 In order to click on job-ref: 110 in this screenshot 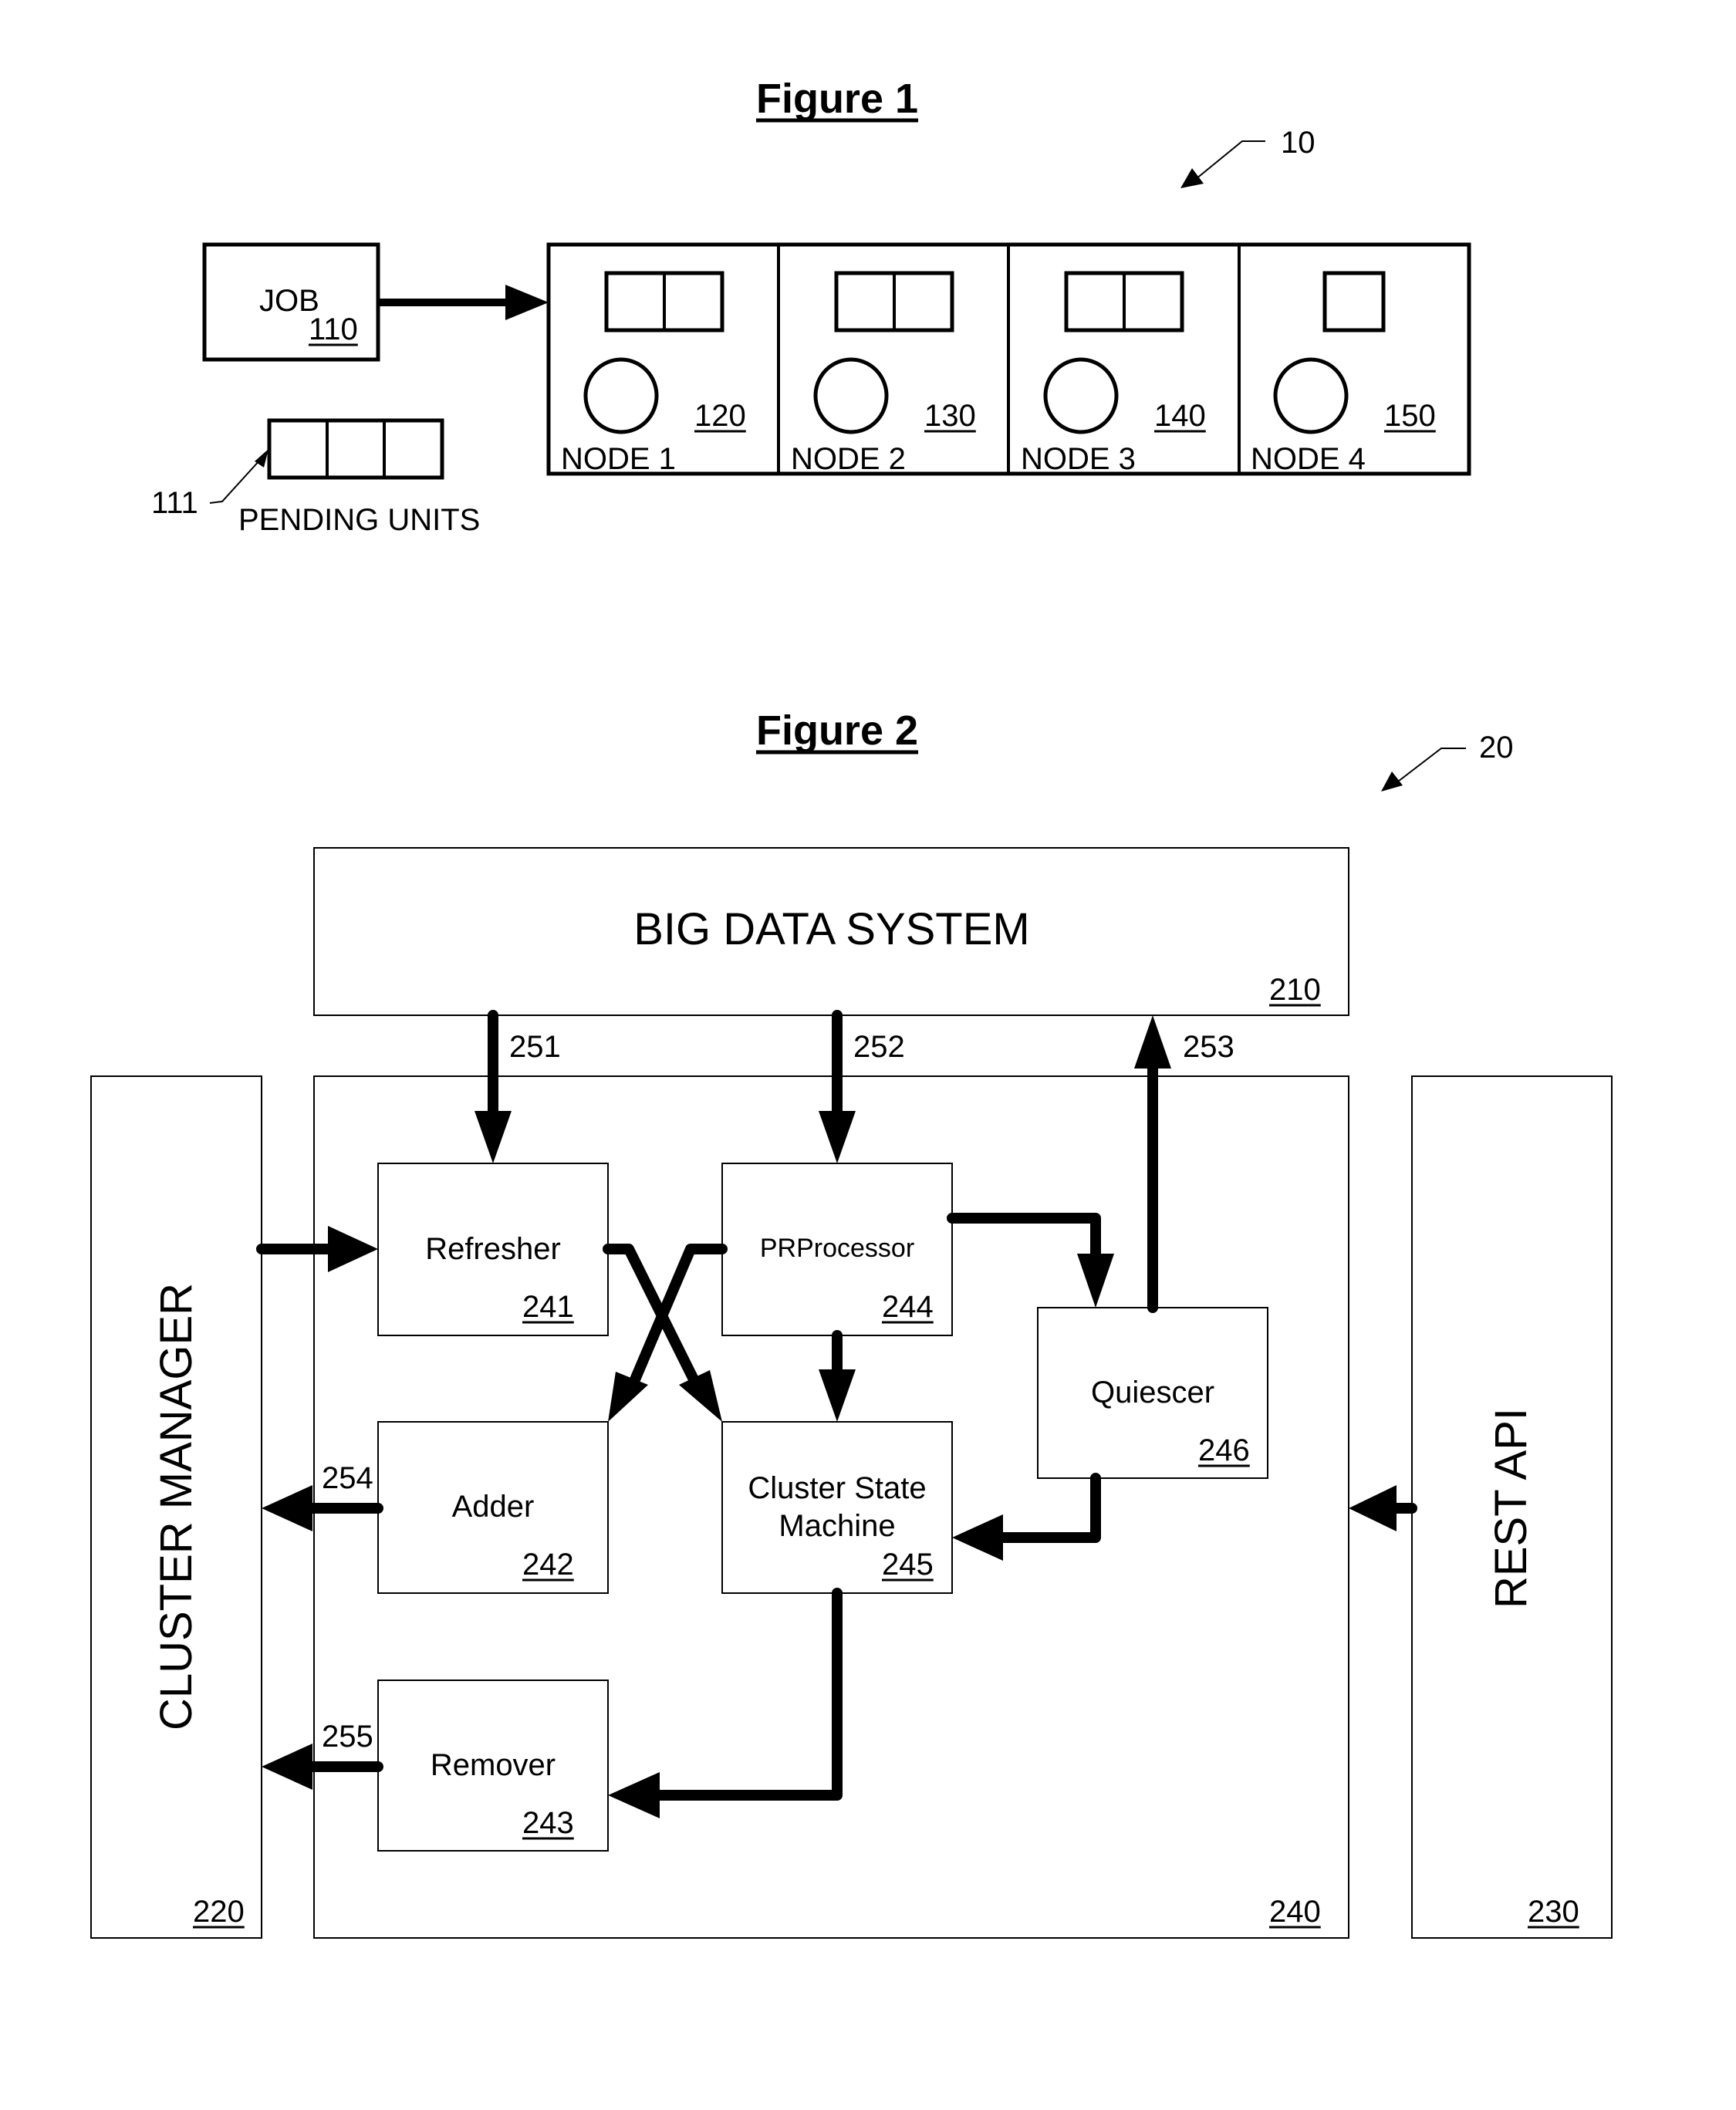, I will do `click(333, 329)`.